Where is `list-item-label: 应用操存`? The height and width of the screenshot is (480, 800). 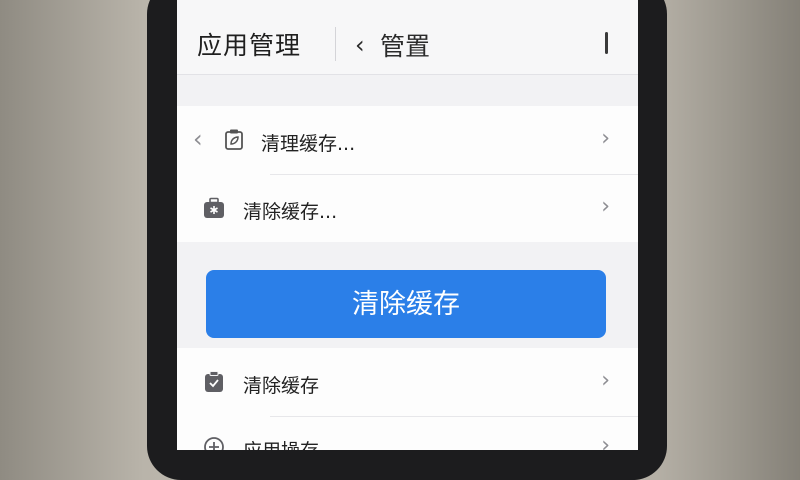
list-item-label: 应用操存 is located at coordinates (281, 443).